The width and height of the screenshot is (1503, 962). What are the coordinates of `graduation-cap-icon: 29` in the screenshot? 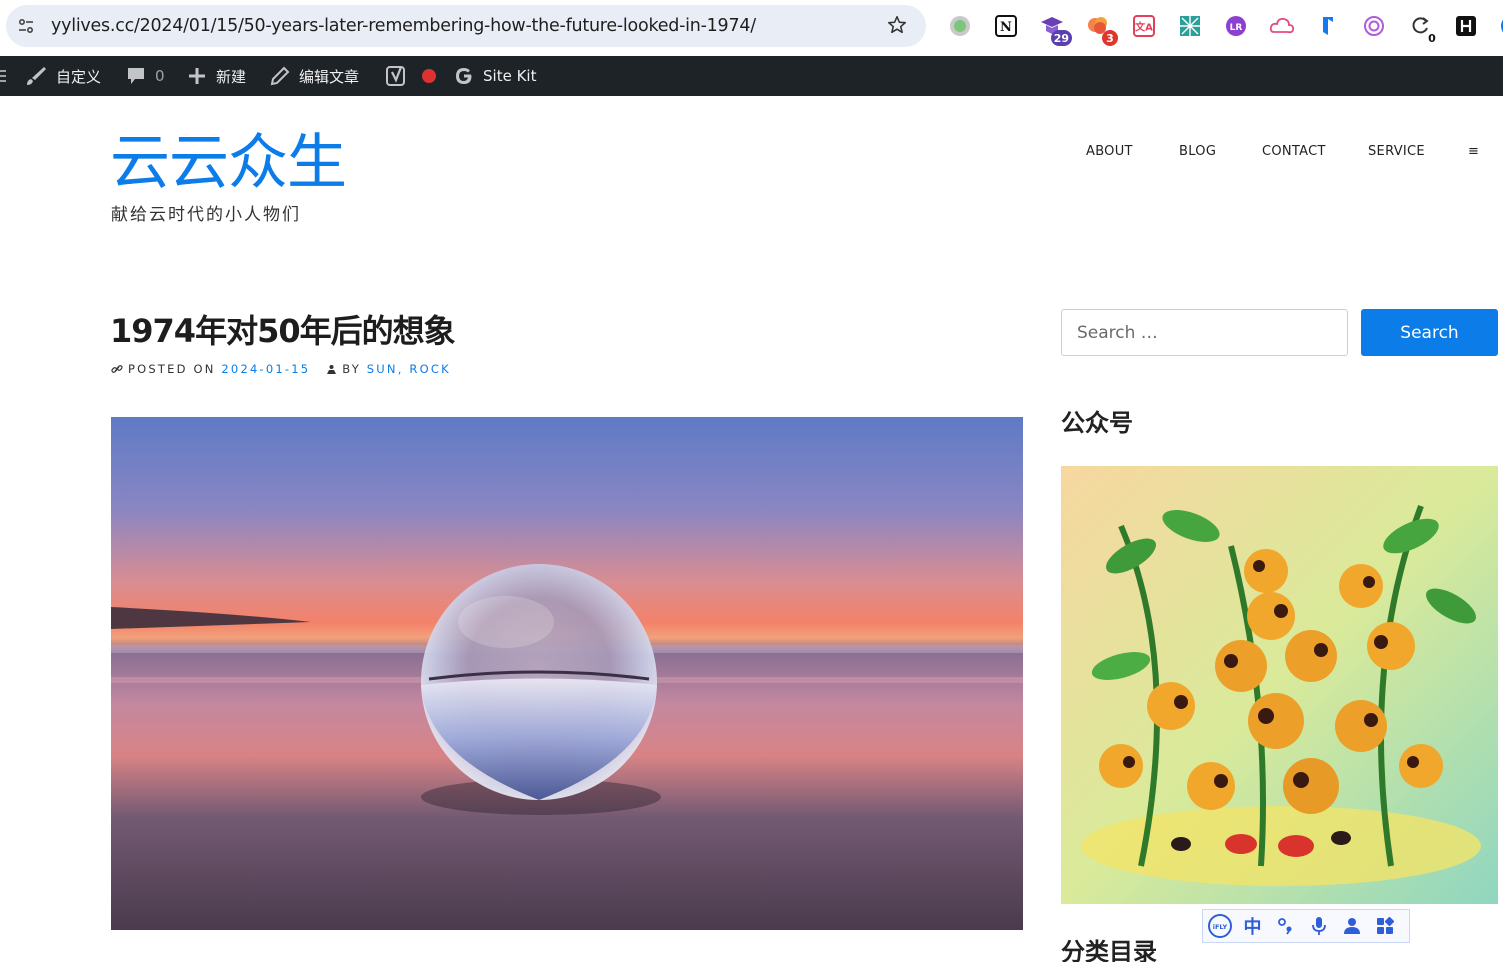 It's located at (1055, 29).